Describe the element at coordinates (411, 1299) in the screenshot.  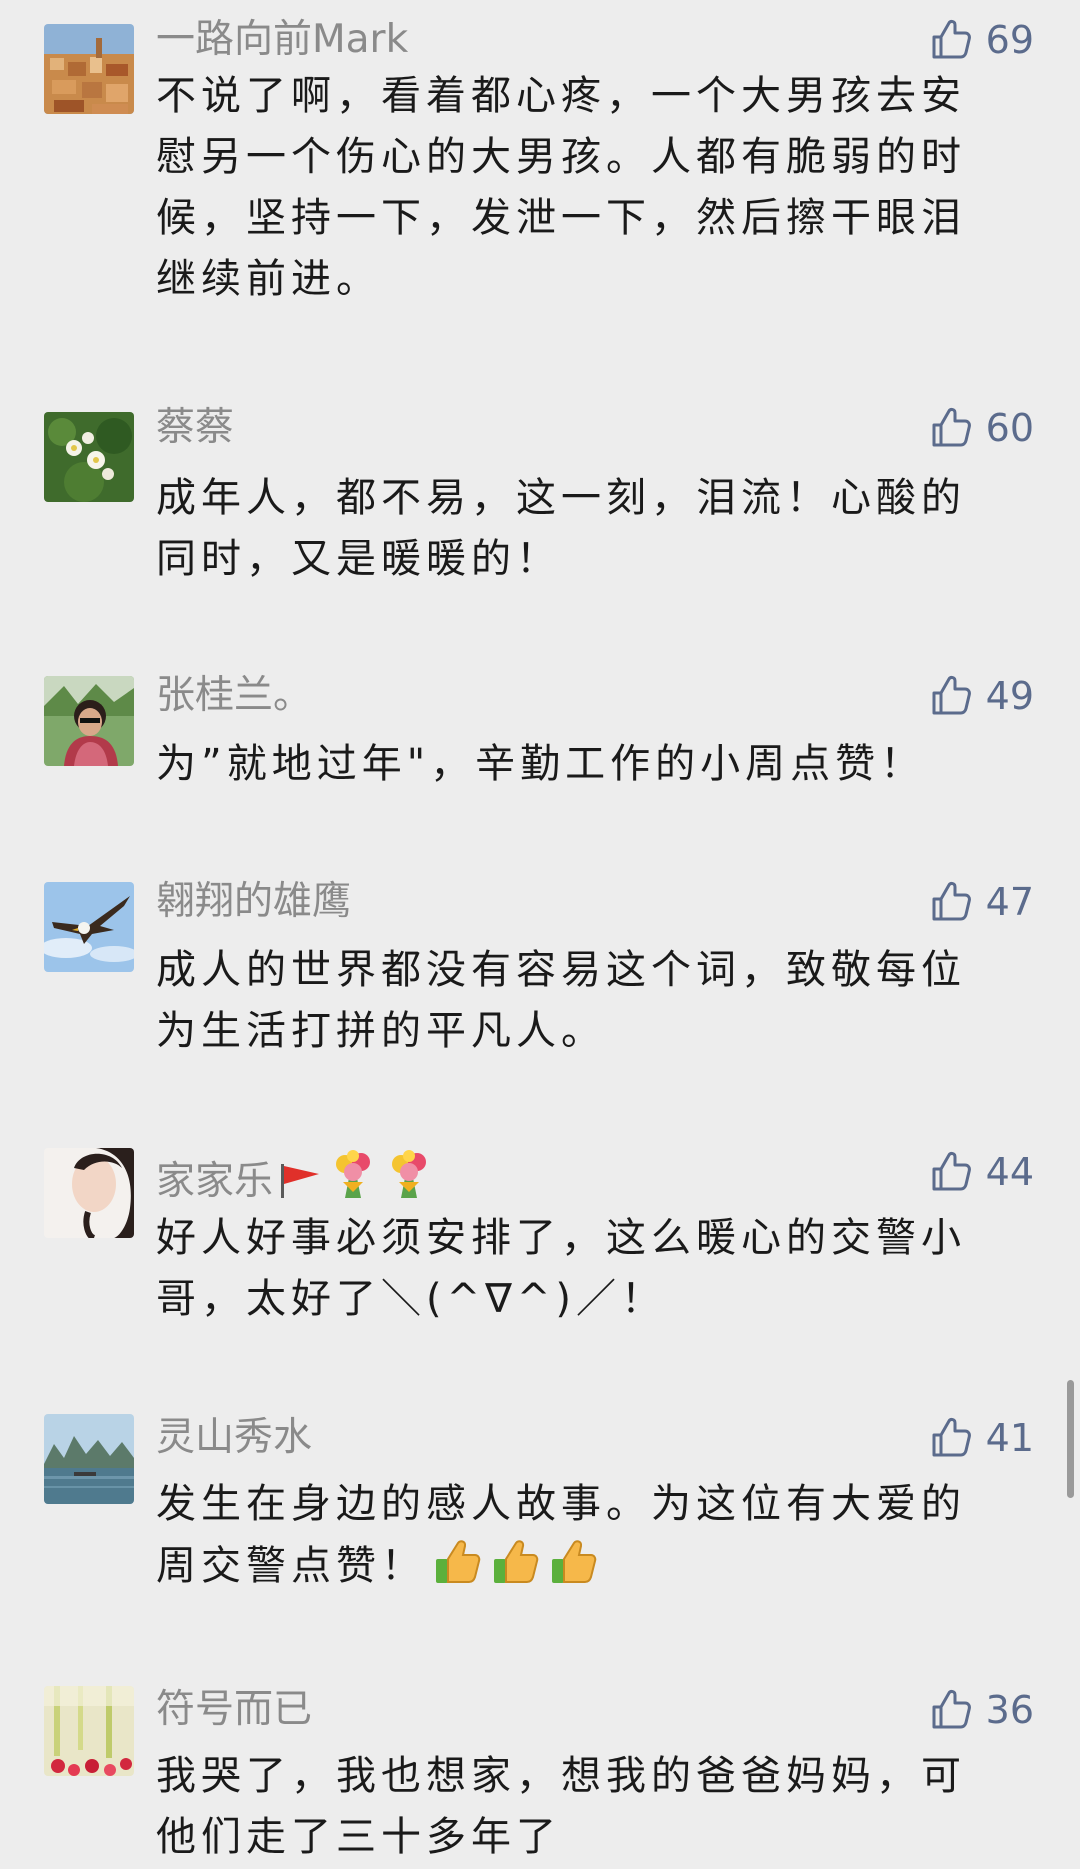
I see `comment-text-line: 哥，太好了＼(^∇^)／！` at that location.